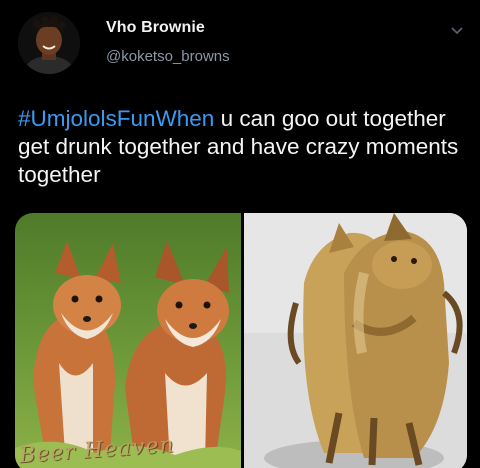  What do you see at coordinates (243, 47) in the screenshot?
I see `tweet-header: Vho Brownie @koketso_browns` at bounding box center [243, 47].